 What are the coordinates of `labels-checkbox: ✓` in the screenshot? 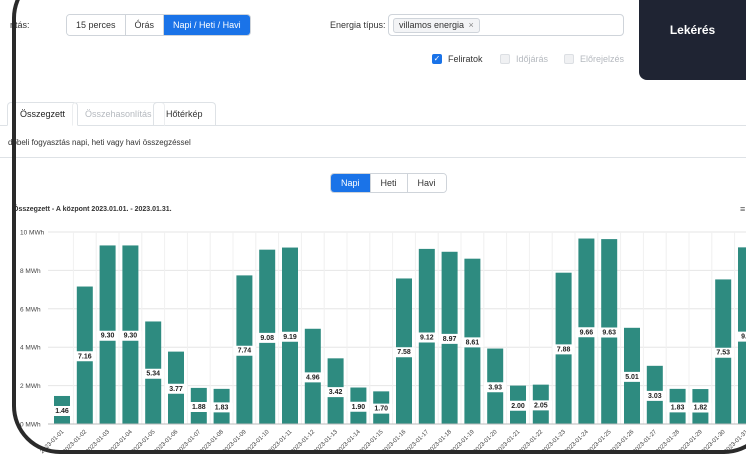 It's located at (437, 59).